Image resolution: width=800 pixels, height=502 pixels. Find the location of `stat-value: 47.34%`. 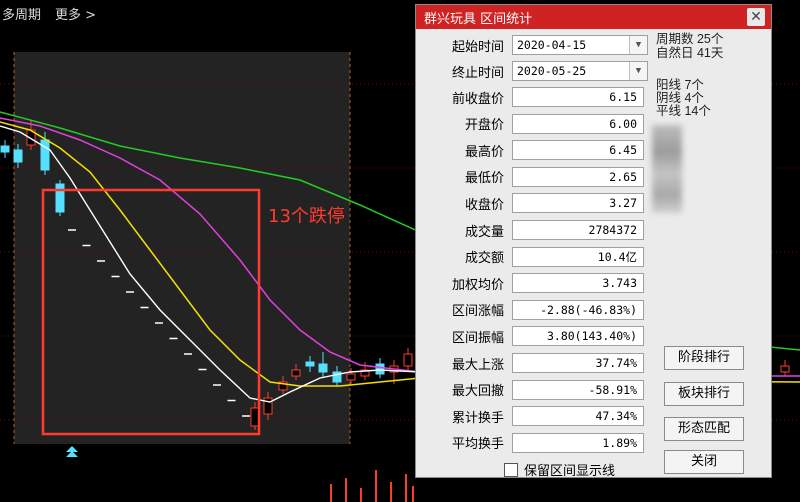

stat-value: 47.34% is located at coordinates (578, 416).